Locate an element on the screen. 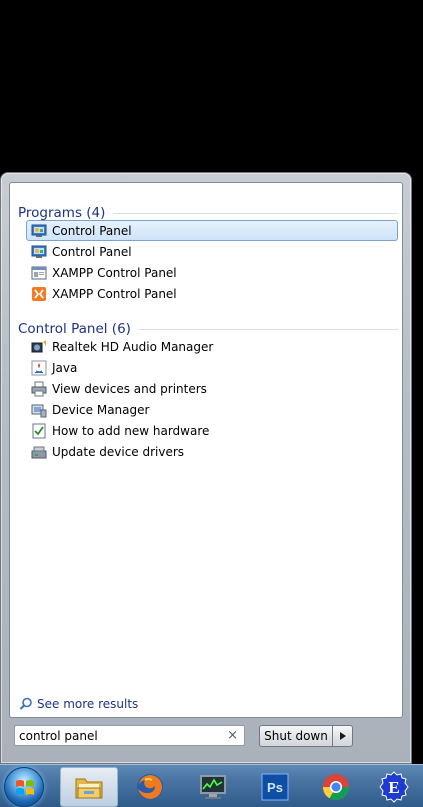 This screenshot has height=807, width=423. photoshop-label: Ps is located at coordinates (275, 787).